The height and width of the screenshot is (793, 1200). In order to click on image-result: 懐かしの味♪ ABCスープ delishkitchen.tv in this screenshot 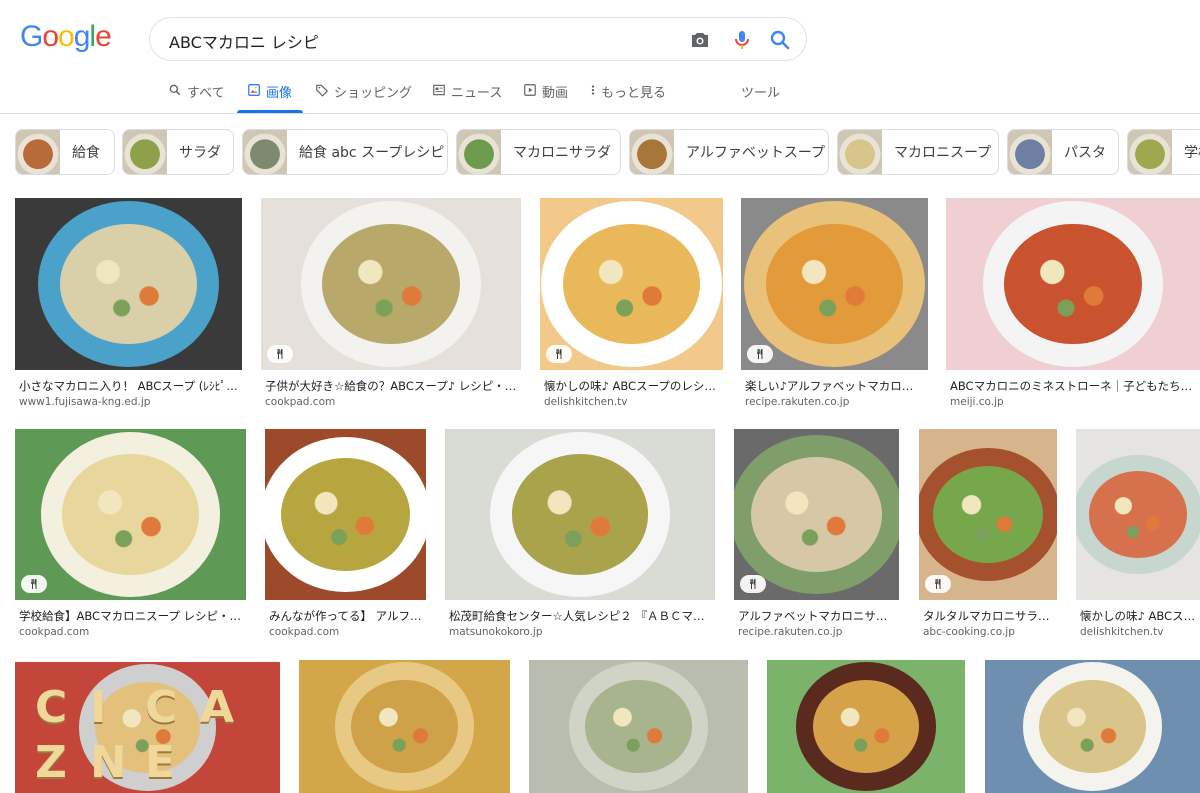, I will do `click(1138, 537)`.